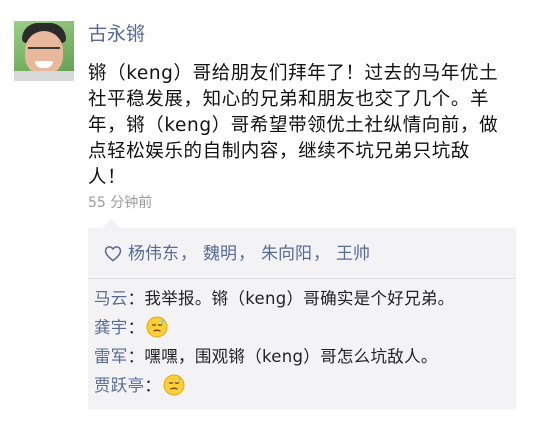 The width and height of the screenshot is (535, 440). Describe the element at coordinates (111, 298) in the screenshot. I see `commenter-name: 马云` at that location.